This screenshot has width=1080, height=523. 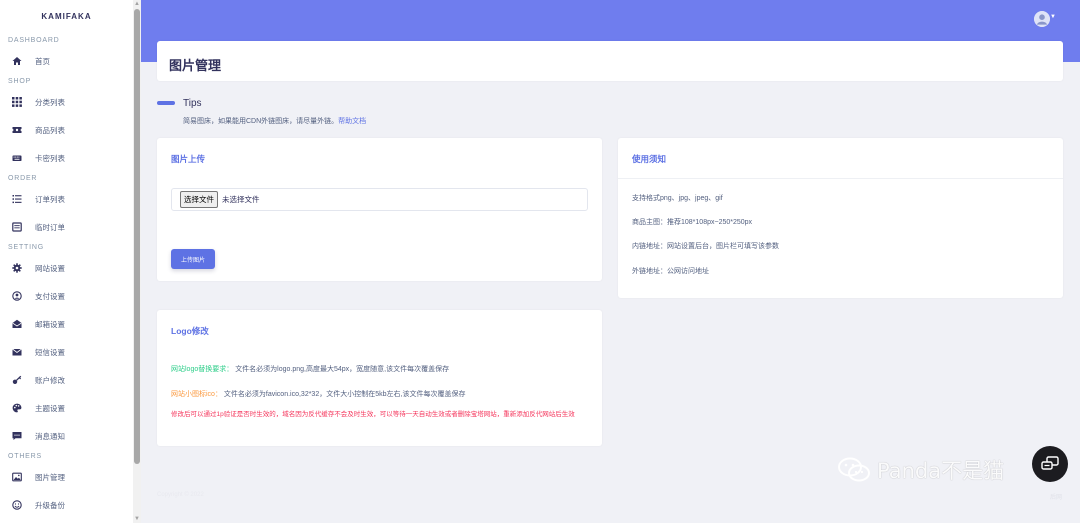 What do you see at coordinates (50, 158) in the screenshot?
I see `sidebar-item-label: 卡密列表` at bounding box center [50, 158].